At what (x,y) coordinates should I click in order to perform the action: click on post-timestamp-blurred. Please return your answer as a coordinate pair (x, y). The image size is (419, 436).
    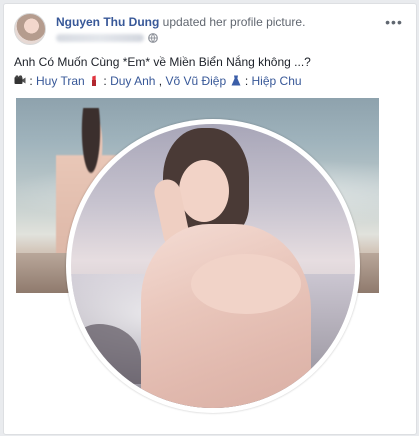
    Looking at the image, I should click on (100, 38).